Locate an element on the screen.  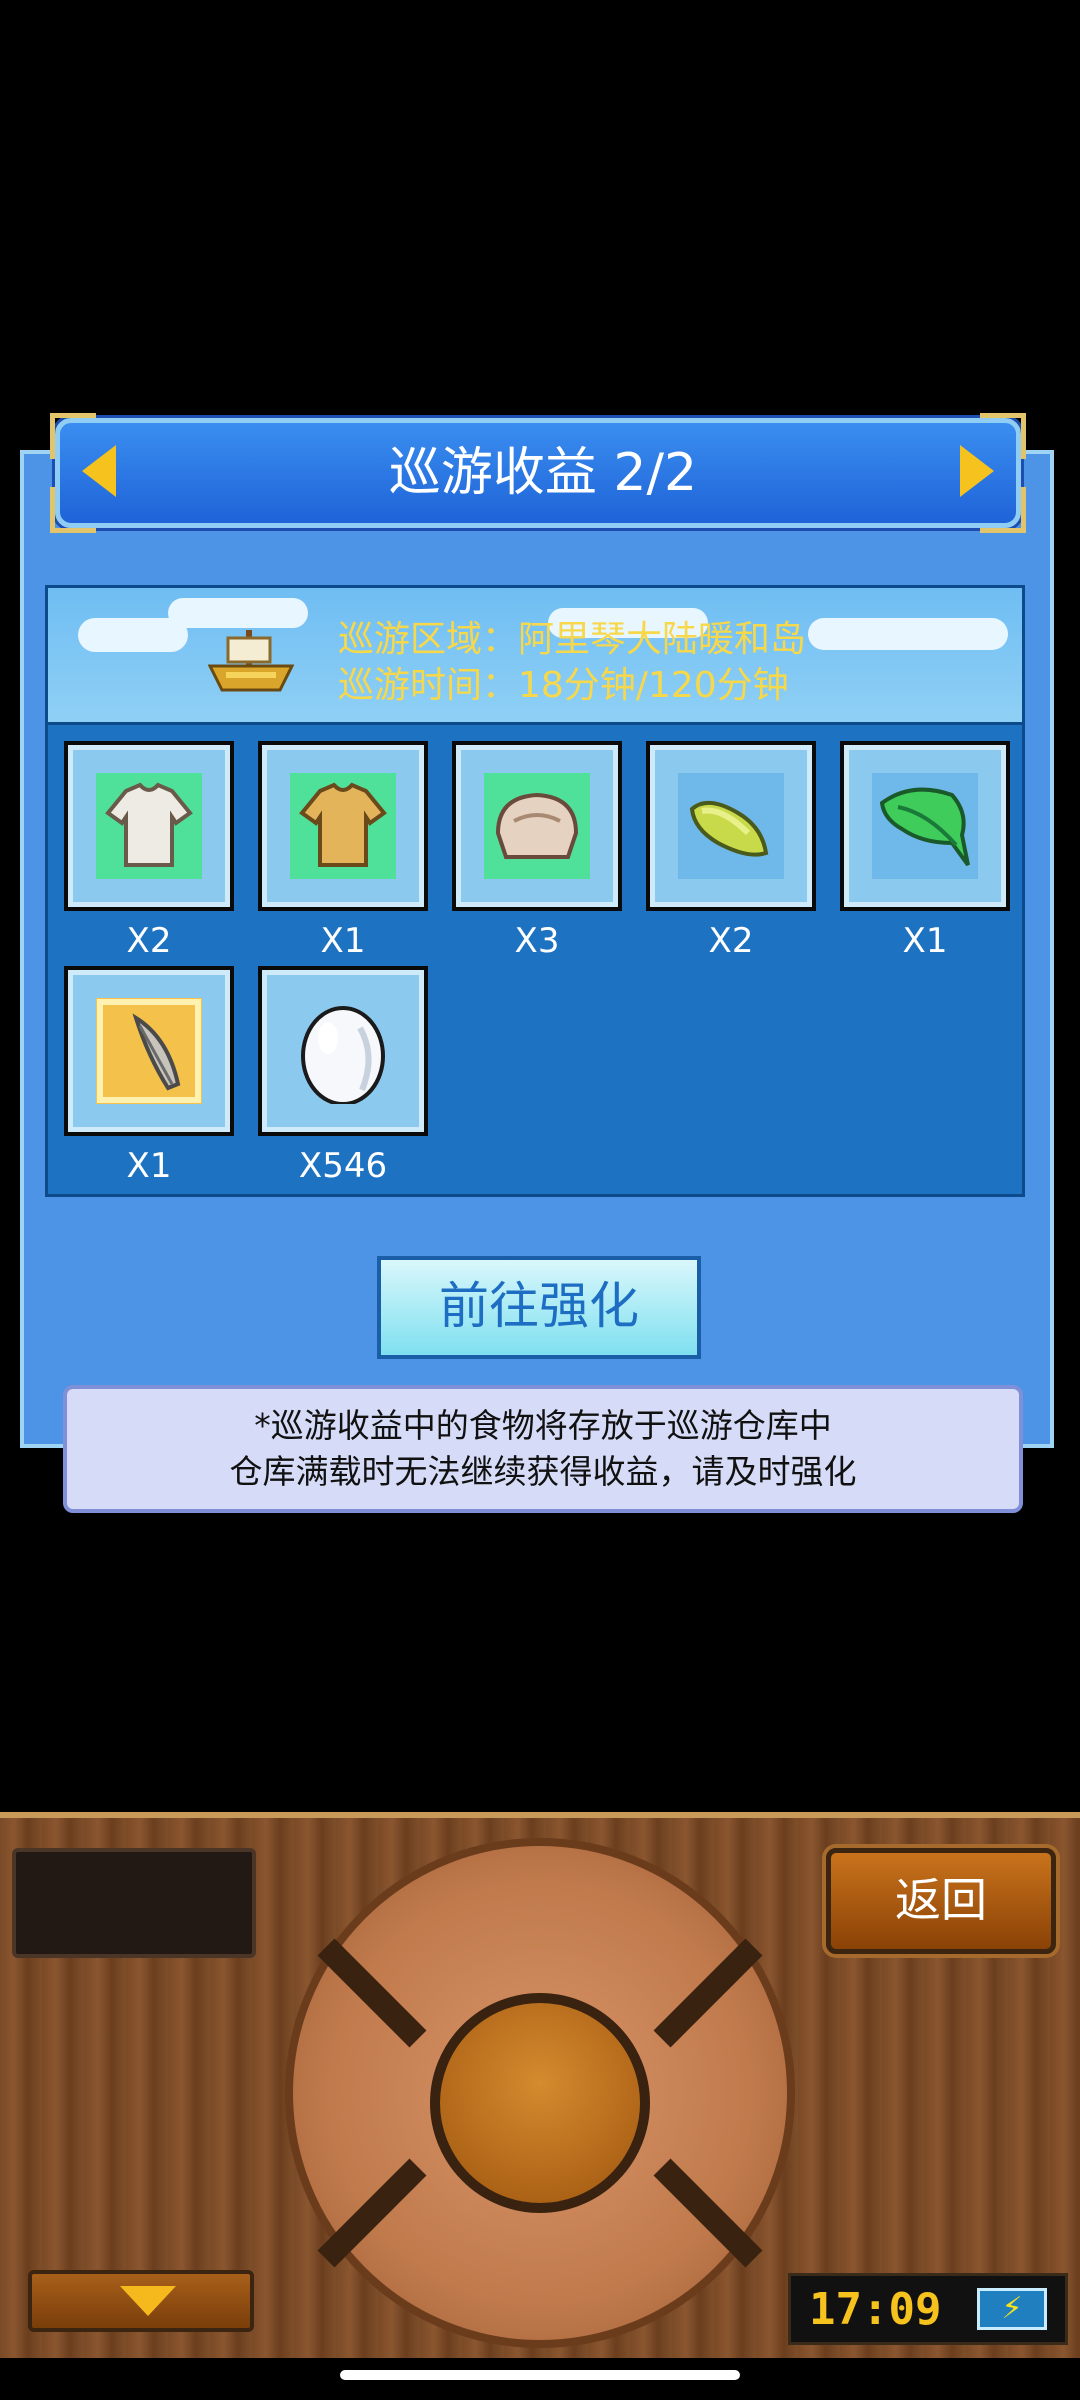
corn-icon is located at coordinates (731, 826).